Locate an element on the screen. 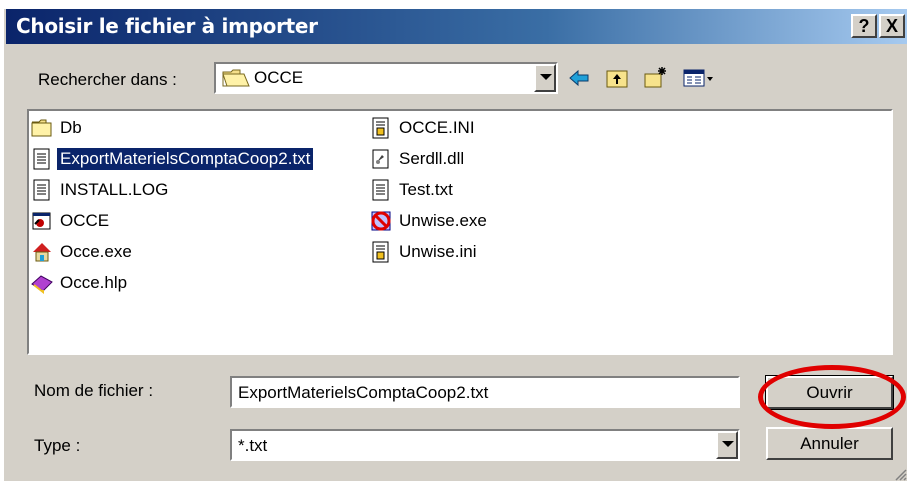  lookin-combo: OCCE is located at coordinates (386, 78).